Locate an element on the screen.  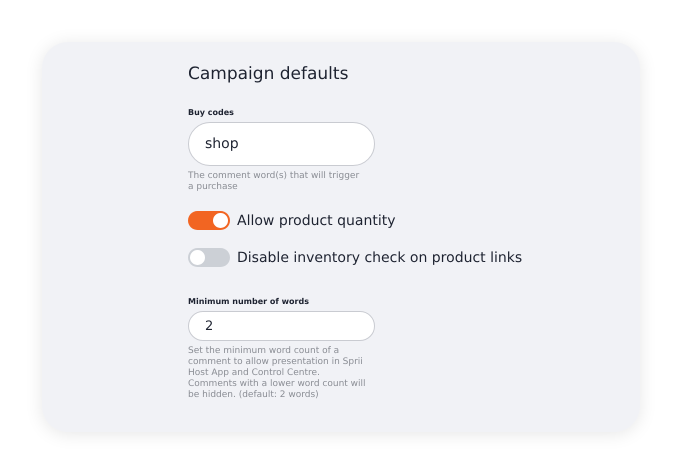
toggle-label: Disable inventory check on product links is located at coordinates (379, 258).